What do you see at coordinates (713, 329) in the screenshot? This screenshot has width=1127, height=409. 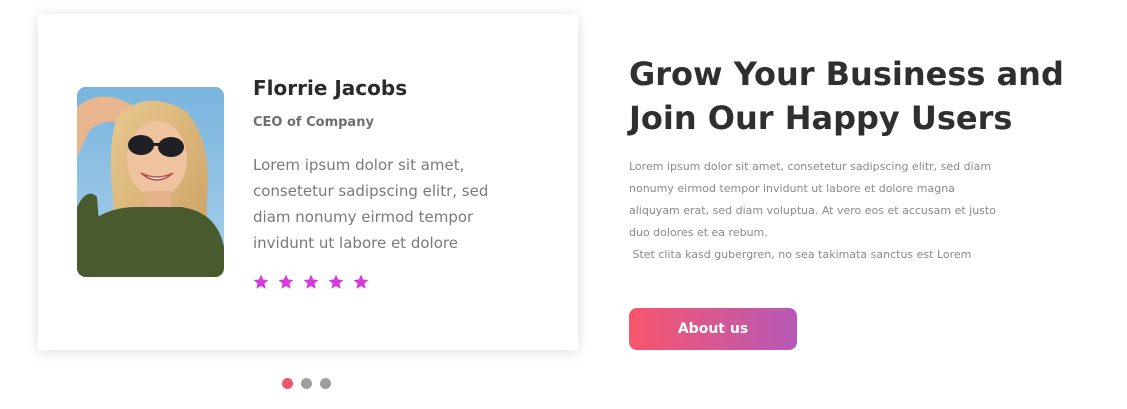 I see `about-us-button: About us` at bounding box center [713, 329].